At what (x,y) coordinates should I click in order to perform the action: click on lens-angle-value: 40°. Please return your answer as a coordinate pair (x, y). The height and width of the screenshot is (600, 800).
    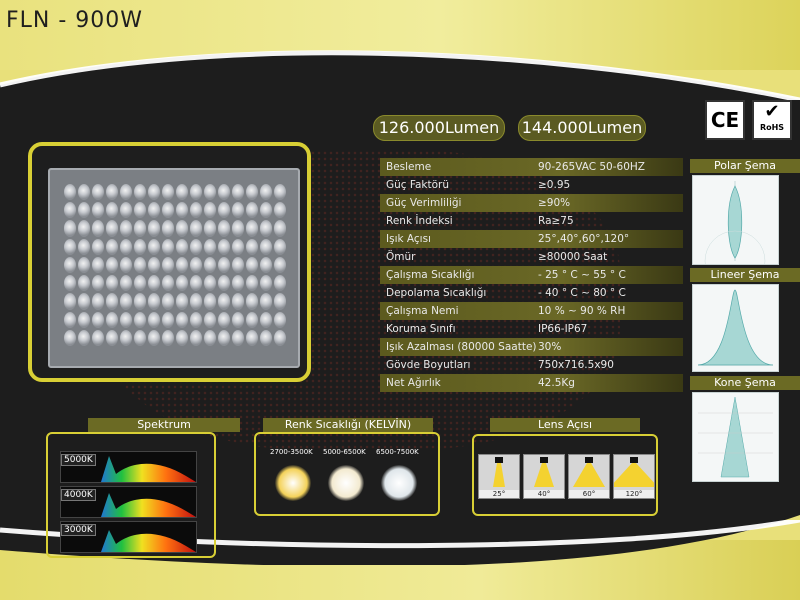
    Looking at the image, I should click on (544, 494).